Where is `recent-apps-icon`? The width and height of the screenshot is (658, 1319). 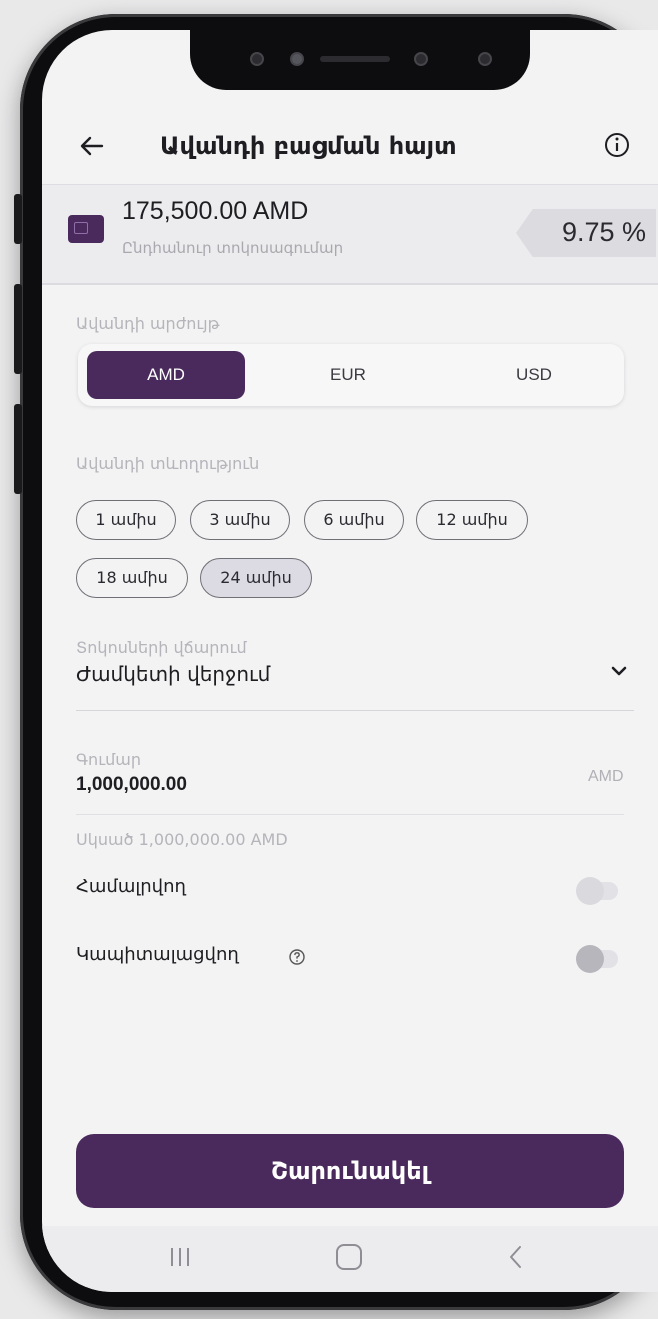
recent-apps-icon is located at coordinates (180, 1257).